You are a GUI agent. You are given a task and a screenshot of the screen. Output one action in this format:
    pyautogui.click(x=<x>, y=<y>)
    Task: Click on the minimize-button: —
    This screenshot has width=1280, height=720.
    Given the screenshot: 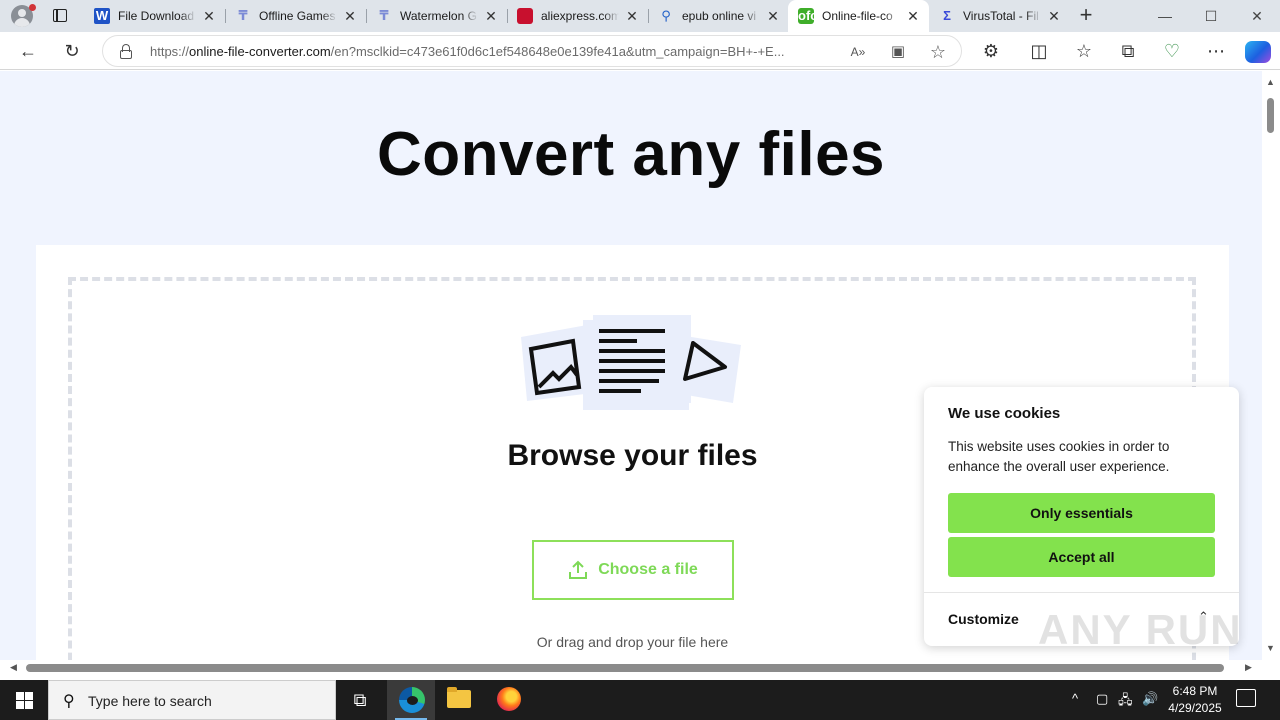 What is the action you would take?
    pyautogui.click(x=1165, y=16)
    